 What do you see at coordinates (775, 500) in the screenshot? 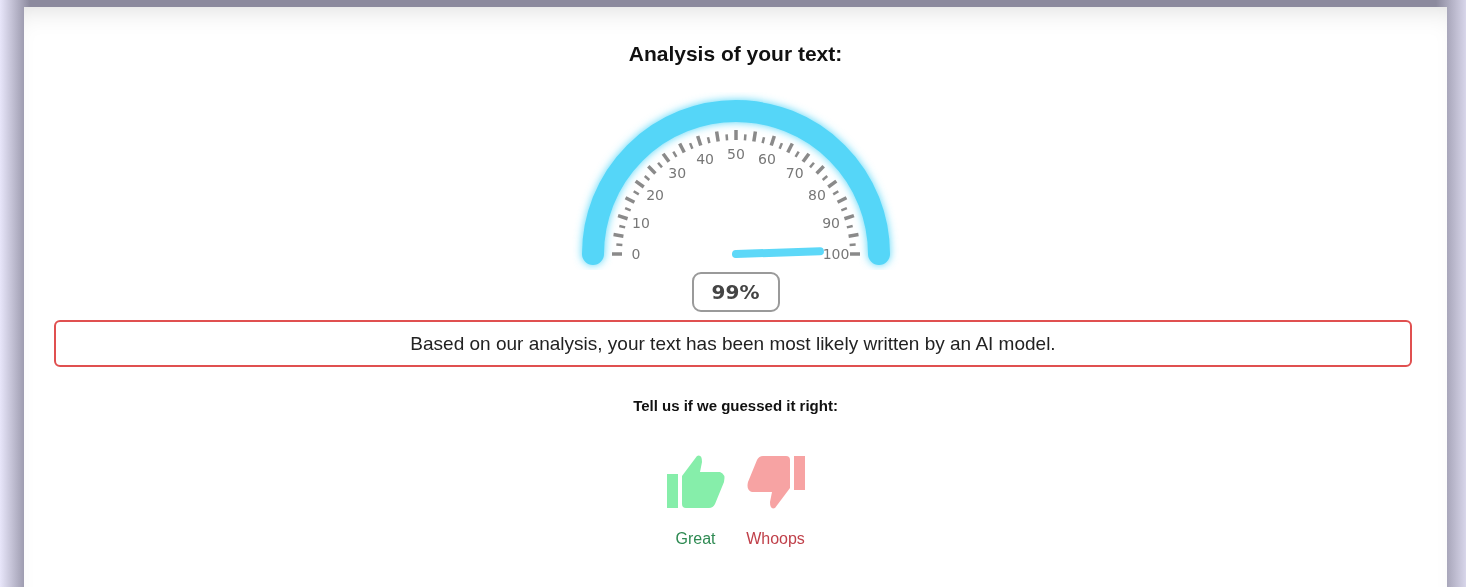
I see `whoops-button: Whoops` at bounding box center [775, 500].